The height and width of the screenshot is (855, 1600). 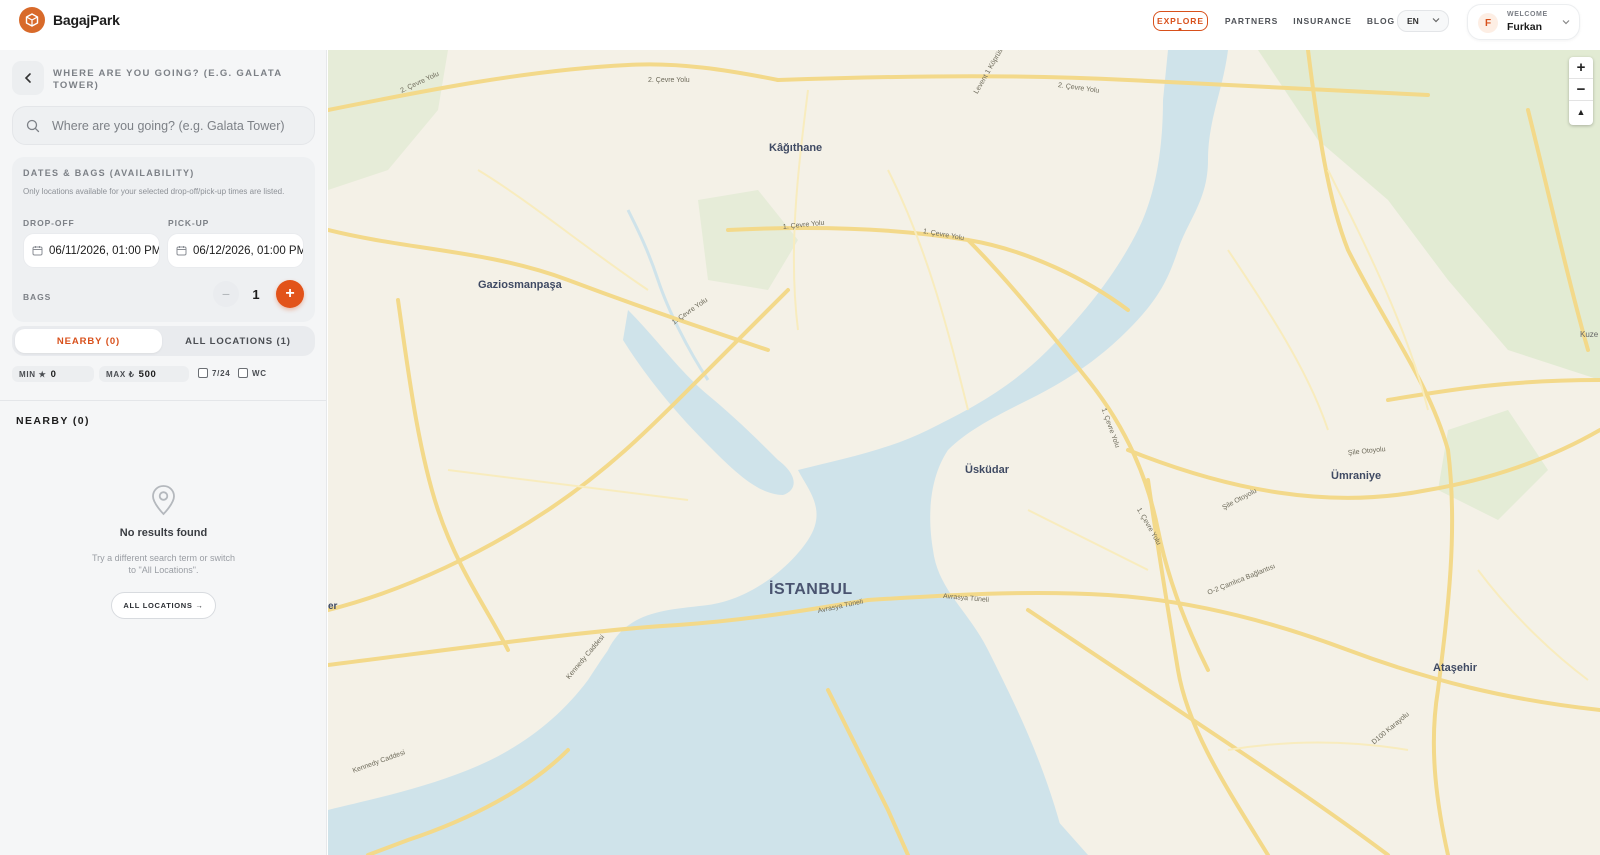 What do you see at coordinates (33, 126) in the screenshot?
I see `search-icon` at bounding box center [33, 126].